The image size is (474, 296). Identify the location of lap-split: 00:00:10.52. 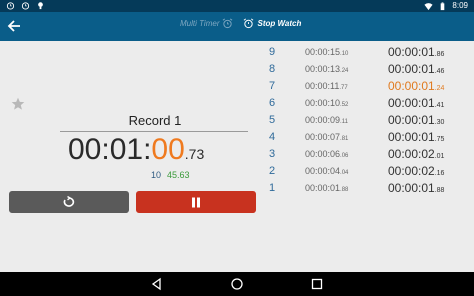
(326, 103).